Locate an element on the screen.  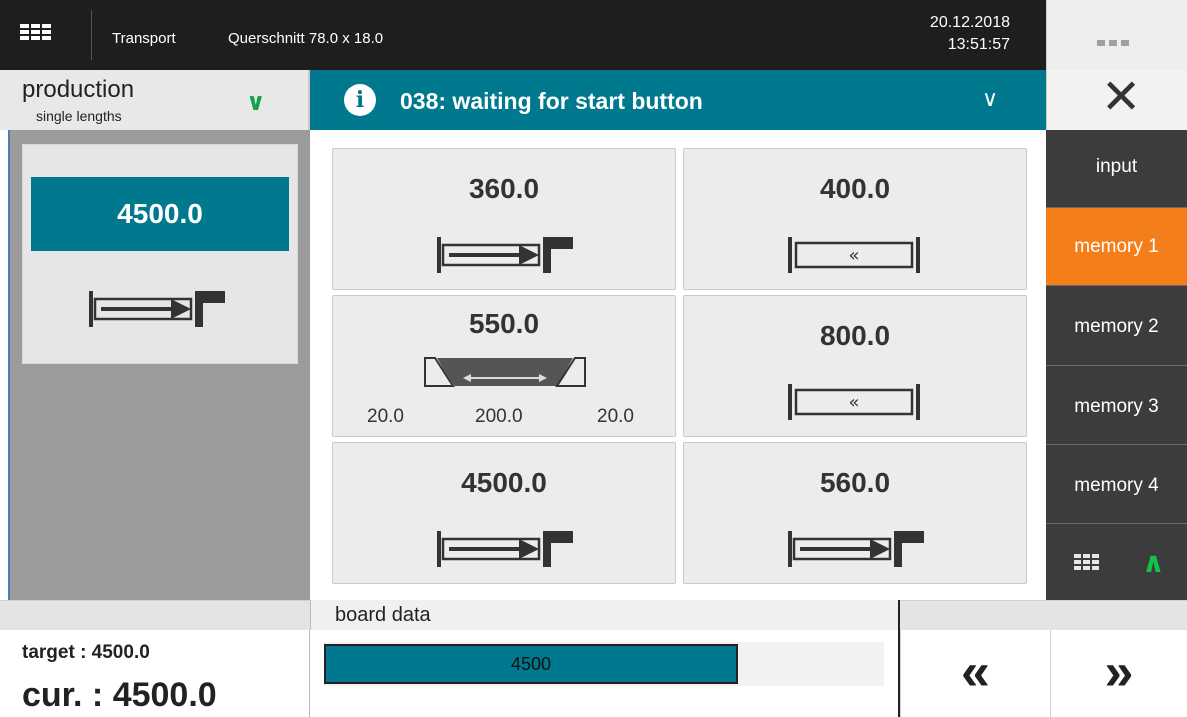
sidebar-item-label: memory 2 is located at coordinates (1116, 326).